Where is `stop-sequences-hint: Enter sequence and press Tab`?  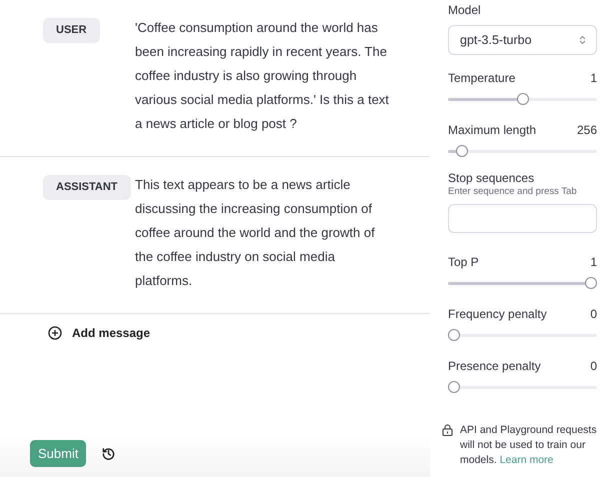
stop-sequences-hint: Enter sequence and press Tab is located at coordinates (513, 191).